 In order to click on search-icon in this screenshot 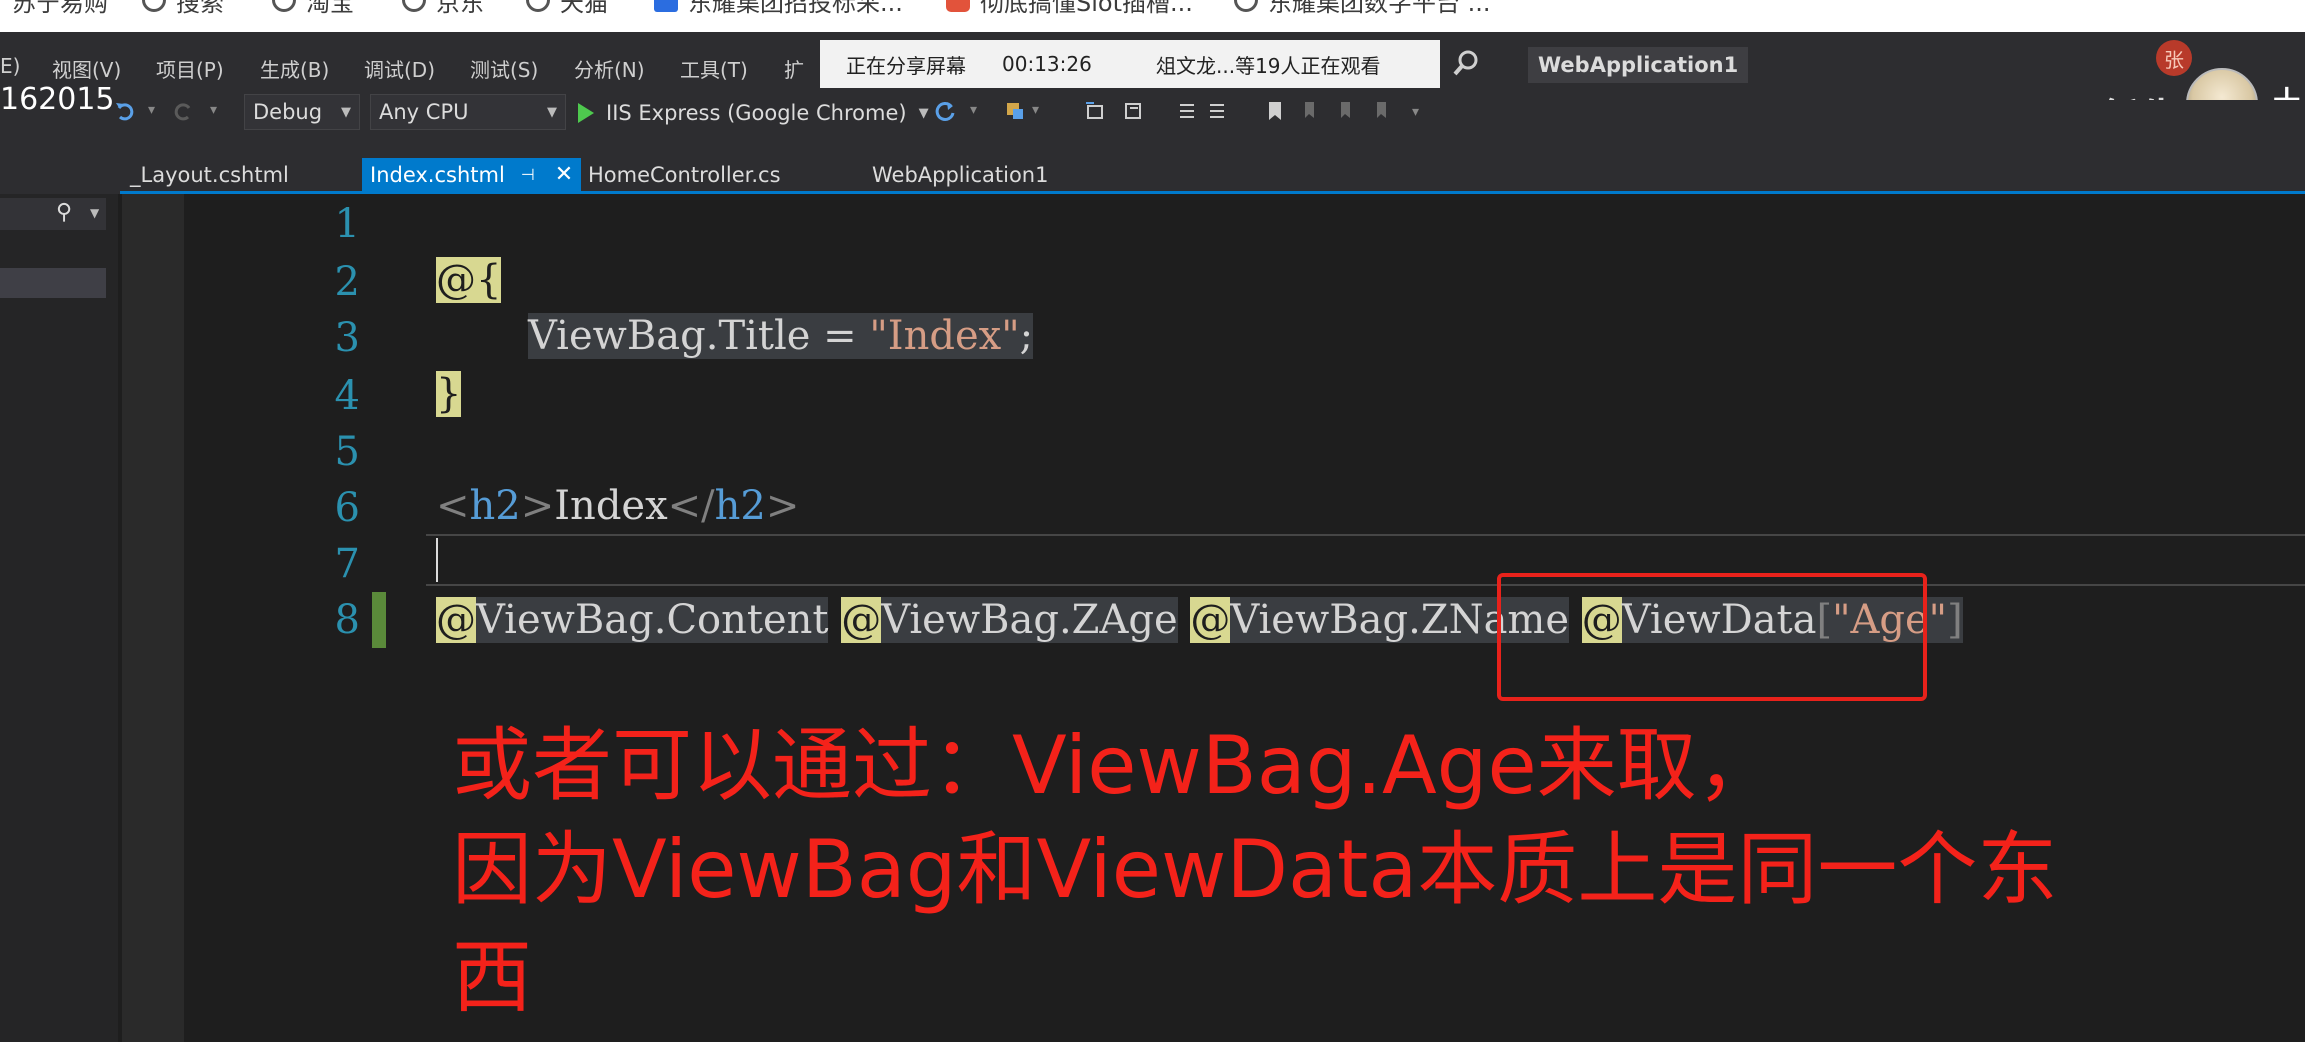, I will do `click(1466, 63)`.